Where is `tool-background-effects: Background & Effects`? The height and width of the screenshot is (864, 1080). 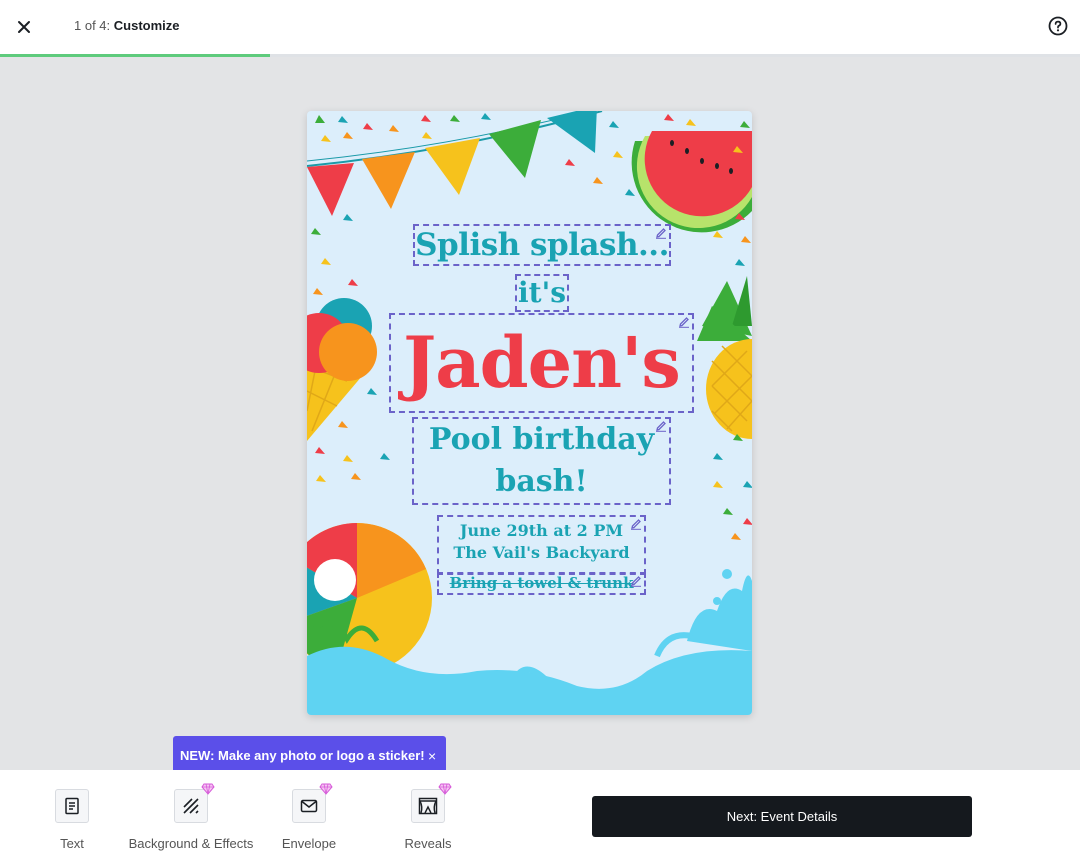 tool-background-effects: Background & Effects is located at coordinates (191, 817).